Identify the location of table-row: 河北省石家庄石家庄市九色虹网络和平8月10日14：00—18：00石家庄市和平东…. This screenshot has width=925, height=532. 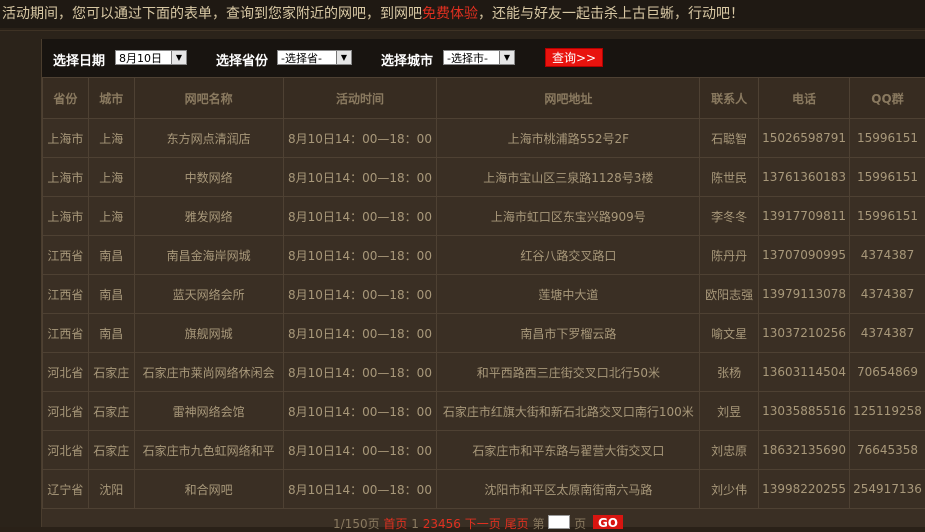
(484, 450).